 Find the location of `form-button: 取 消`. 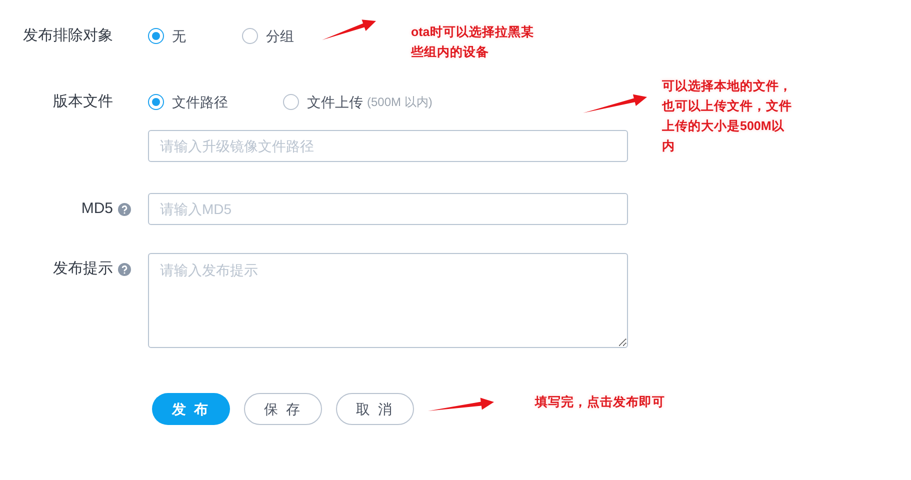

form-button: 取 消 is located at coordinates (375, 409).